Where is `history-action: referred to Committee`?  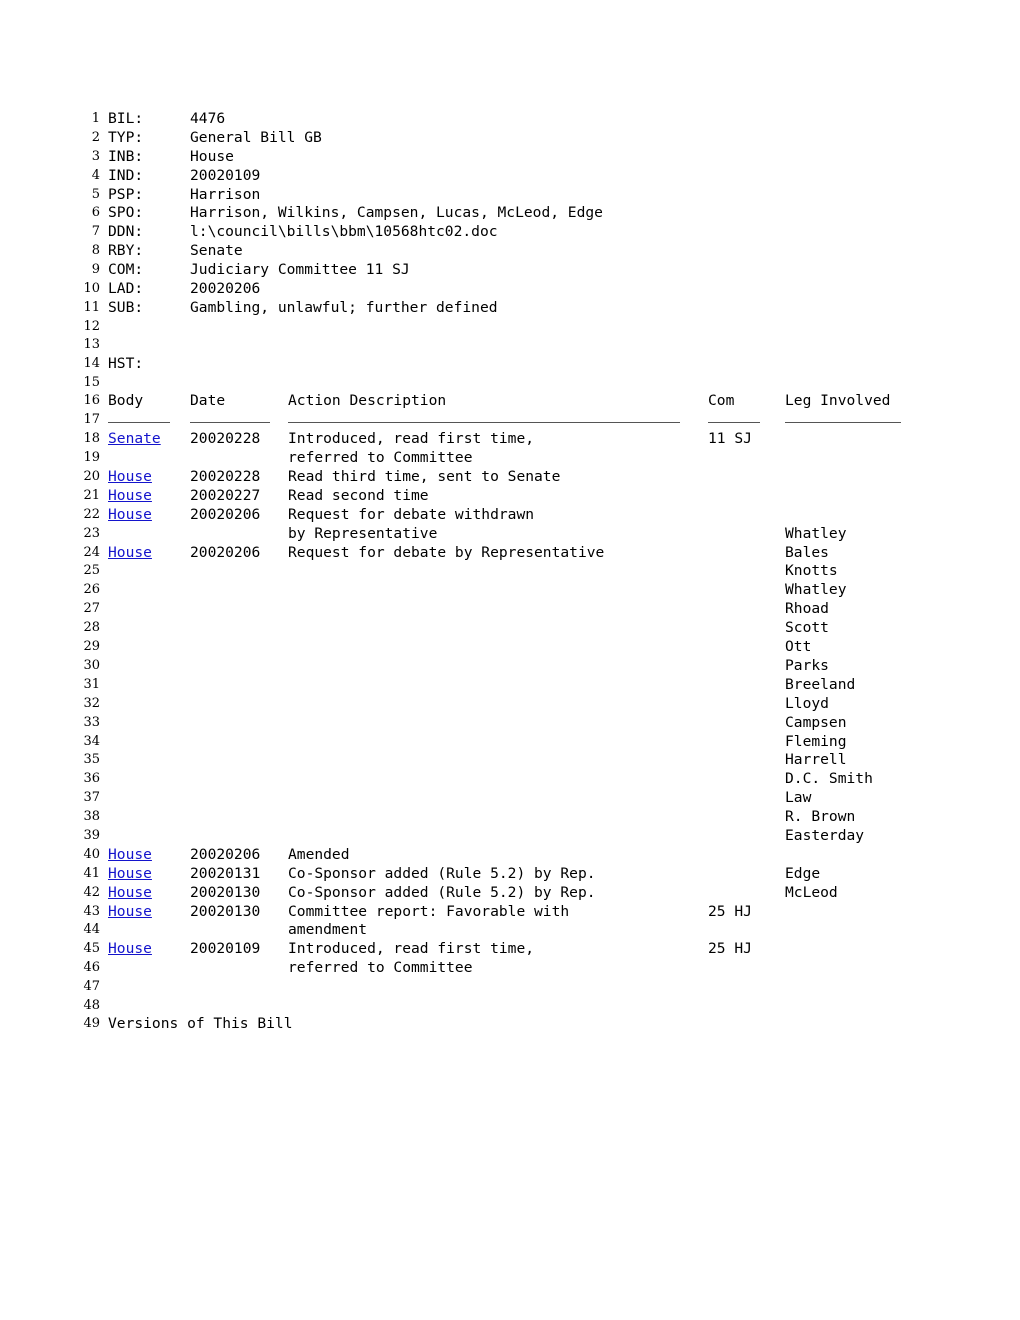
history-action: referred to Committee is located at coordinates (380, 968).